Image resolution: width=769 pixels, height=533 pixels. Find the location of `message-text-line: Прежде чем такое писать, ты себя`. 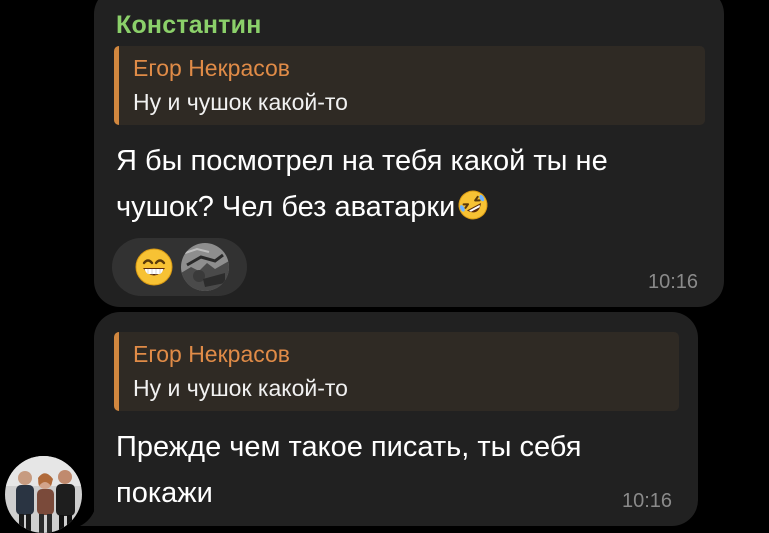

message-text-line: Прежде чем такое писать, ты себя is located at coordinates (349, 447).